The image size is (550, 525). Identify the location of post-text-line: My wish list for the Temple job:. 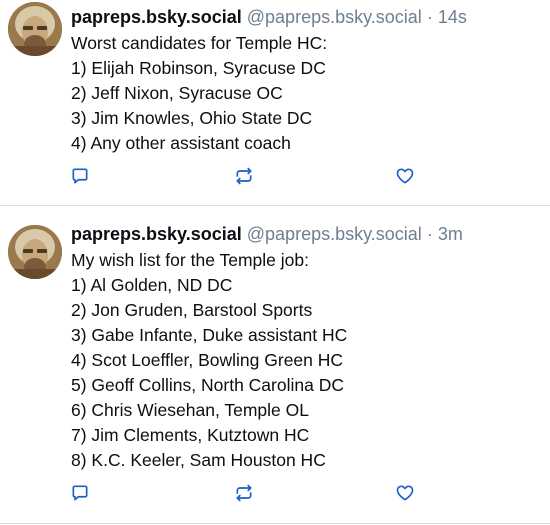
(190, 260).